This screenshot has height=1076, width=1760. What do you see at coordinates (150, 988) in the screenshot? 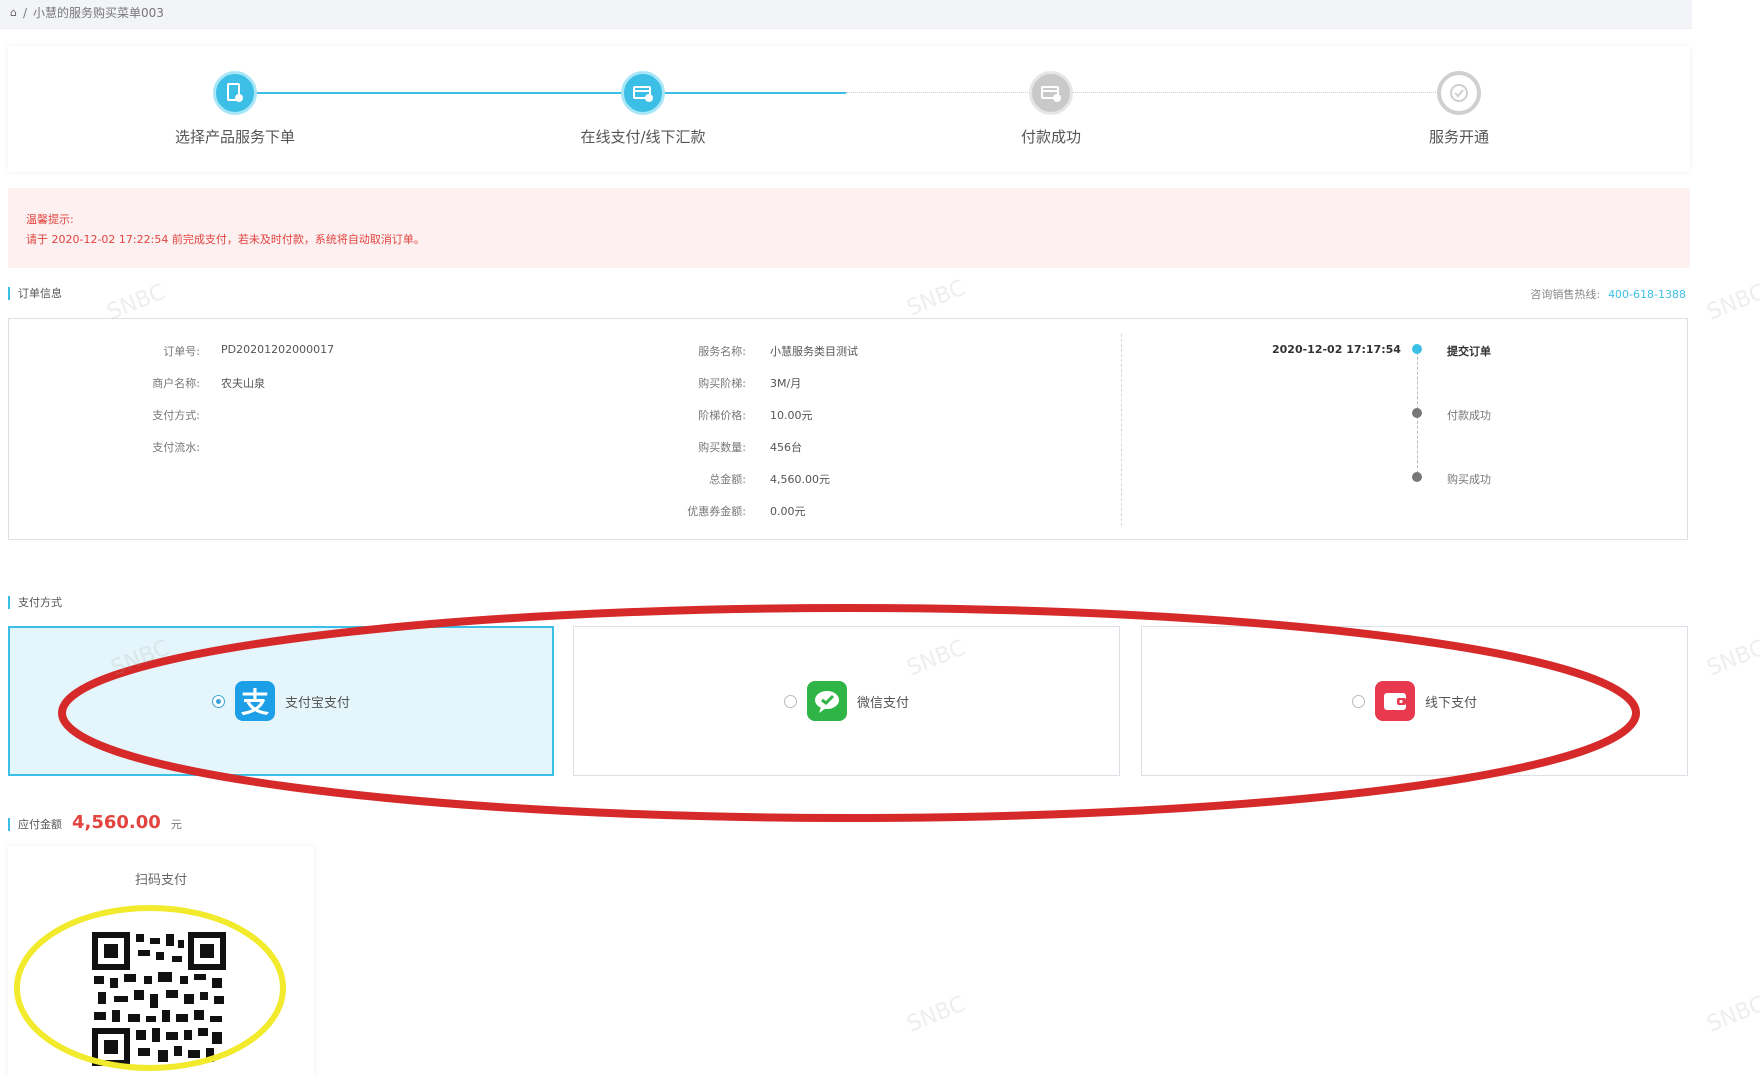
I see `yellow-annotation-ellipse` at bounding box center [150, 988].